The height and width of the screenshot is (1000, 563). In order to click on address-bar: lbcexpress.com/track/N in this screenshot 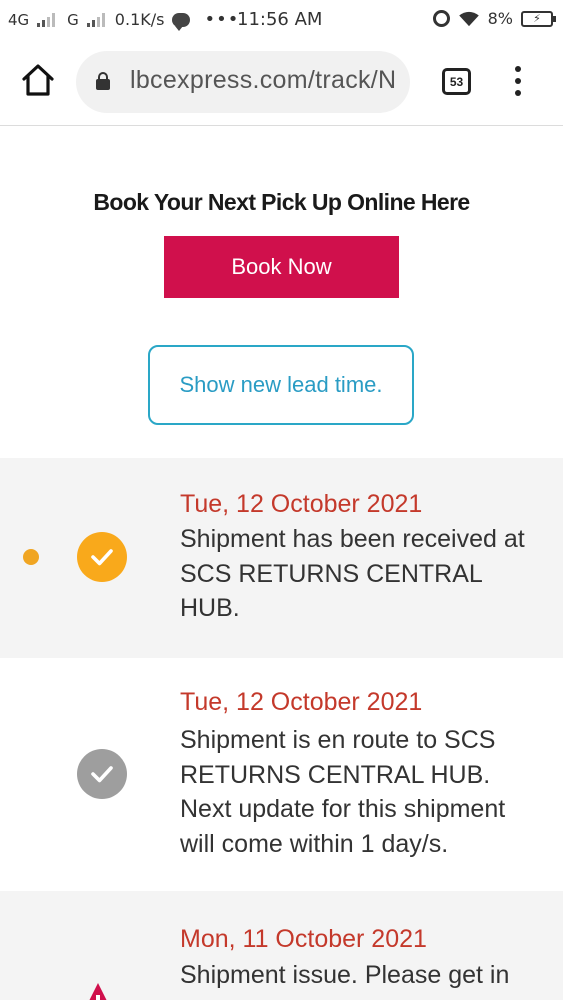, I will do `click(243, 82)`.